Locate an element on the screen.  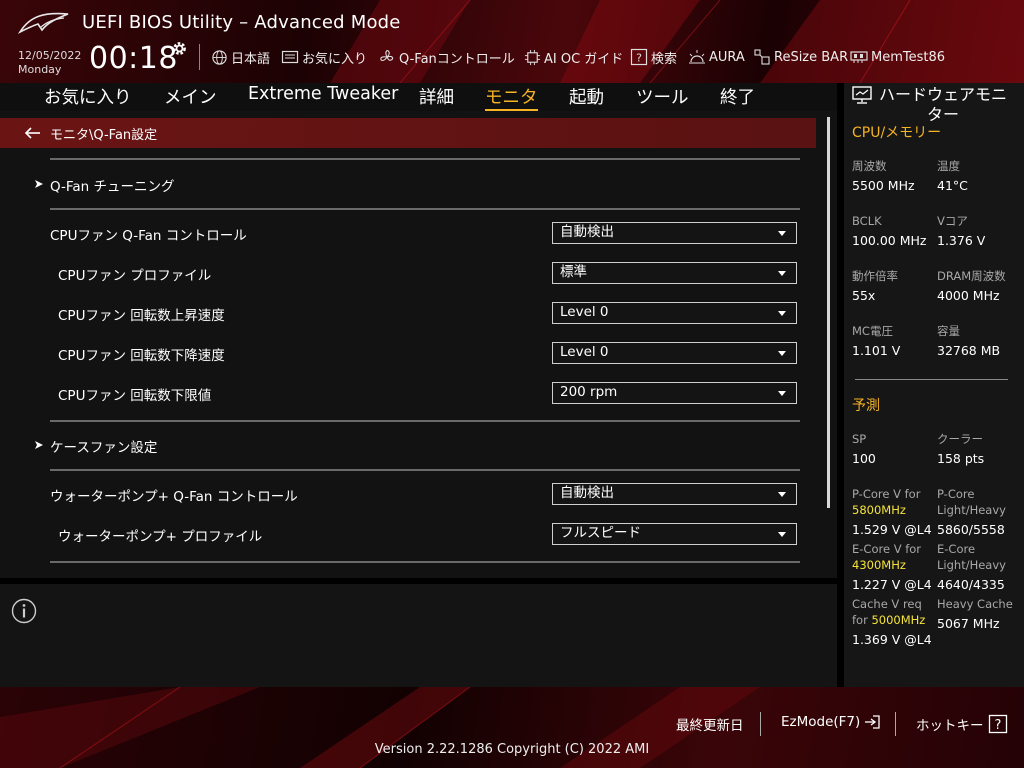
breadcrumb-path: モニタ\Q-Fan設定 is located at coordinates (104, 135).